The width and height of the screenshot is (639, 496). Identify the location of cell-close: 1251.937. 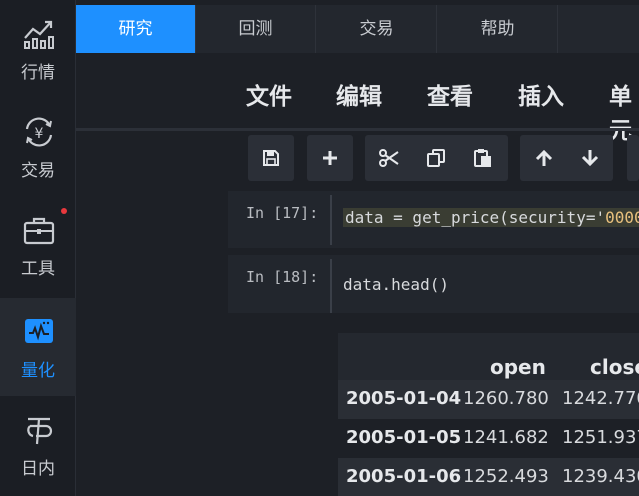
(600, 437).